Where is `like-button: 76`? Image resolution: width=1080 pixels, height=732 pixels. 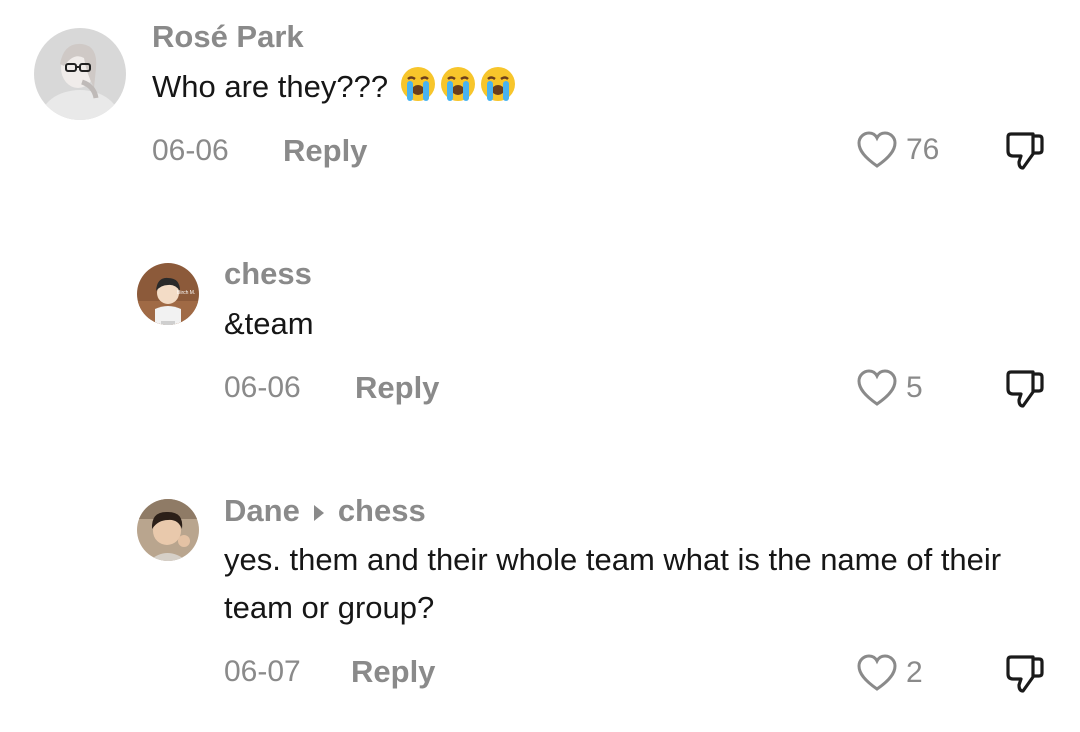
like-button: 76 is located at coordinates (897, 150).